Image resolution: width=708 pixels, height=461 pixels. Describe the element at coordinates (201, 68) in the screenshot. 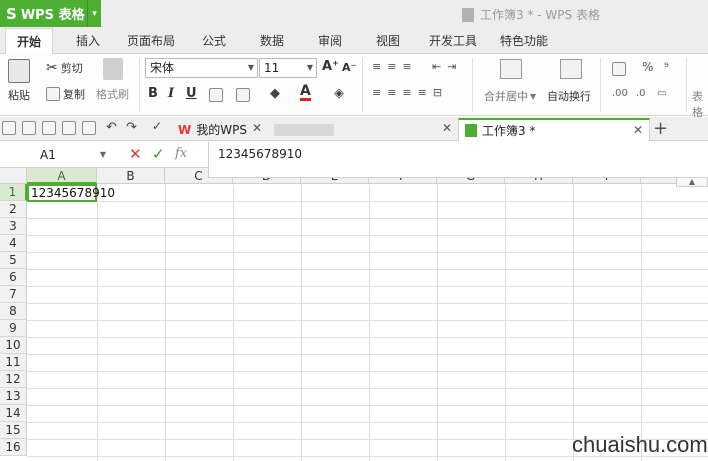

I see `font-name-select: 宋体 ▼` at that location.